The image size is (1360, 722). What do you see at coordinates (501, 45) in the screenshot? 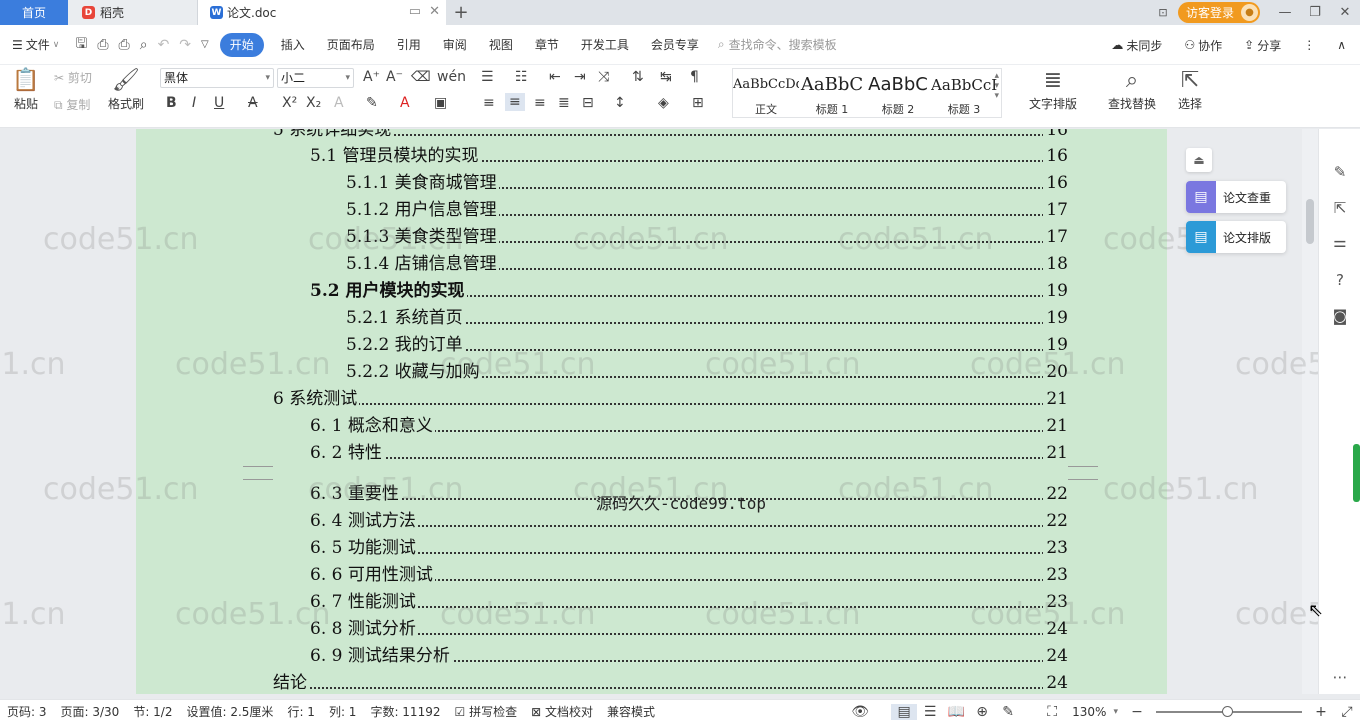
I see `tab-view: 视图` at bounding box center [501, 45].